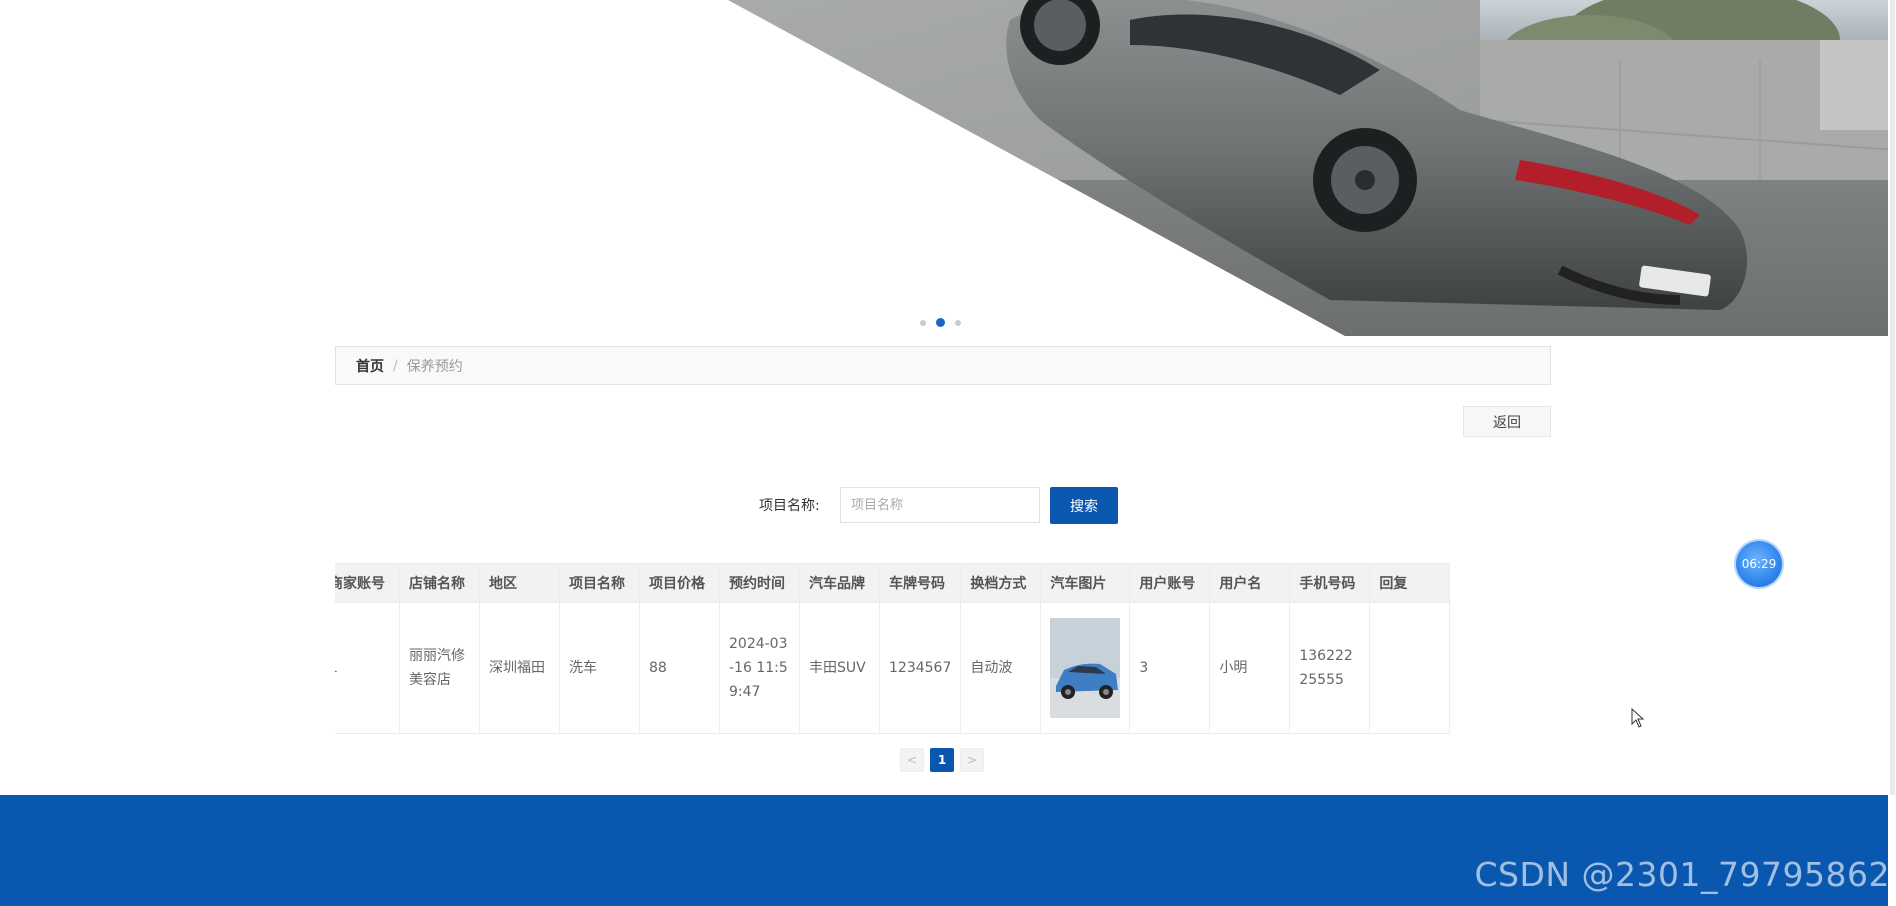 This screenshot has height=906, width=1896. I want to click on watermark-text: CSDN @2301_79795862, so click(1682, 874).